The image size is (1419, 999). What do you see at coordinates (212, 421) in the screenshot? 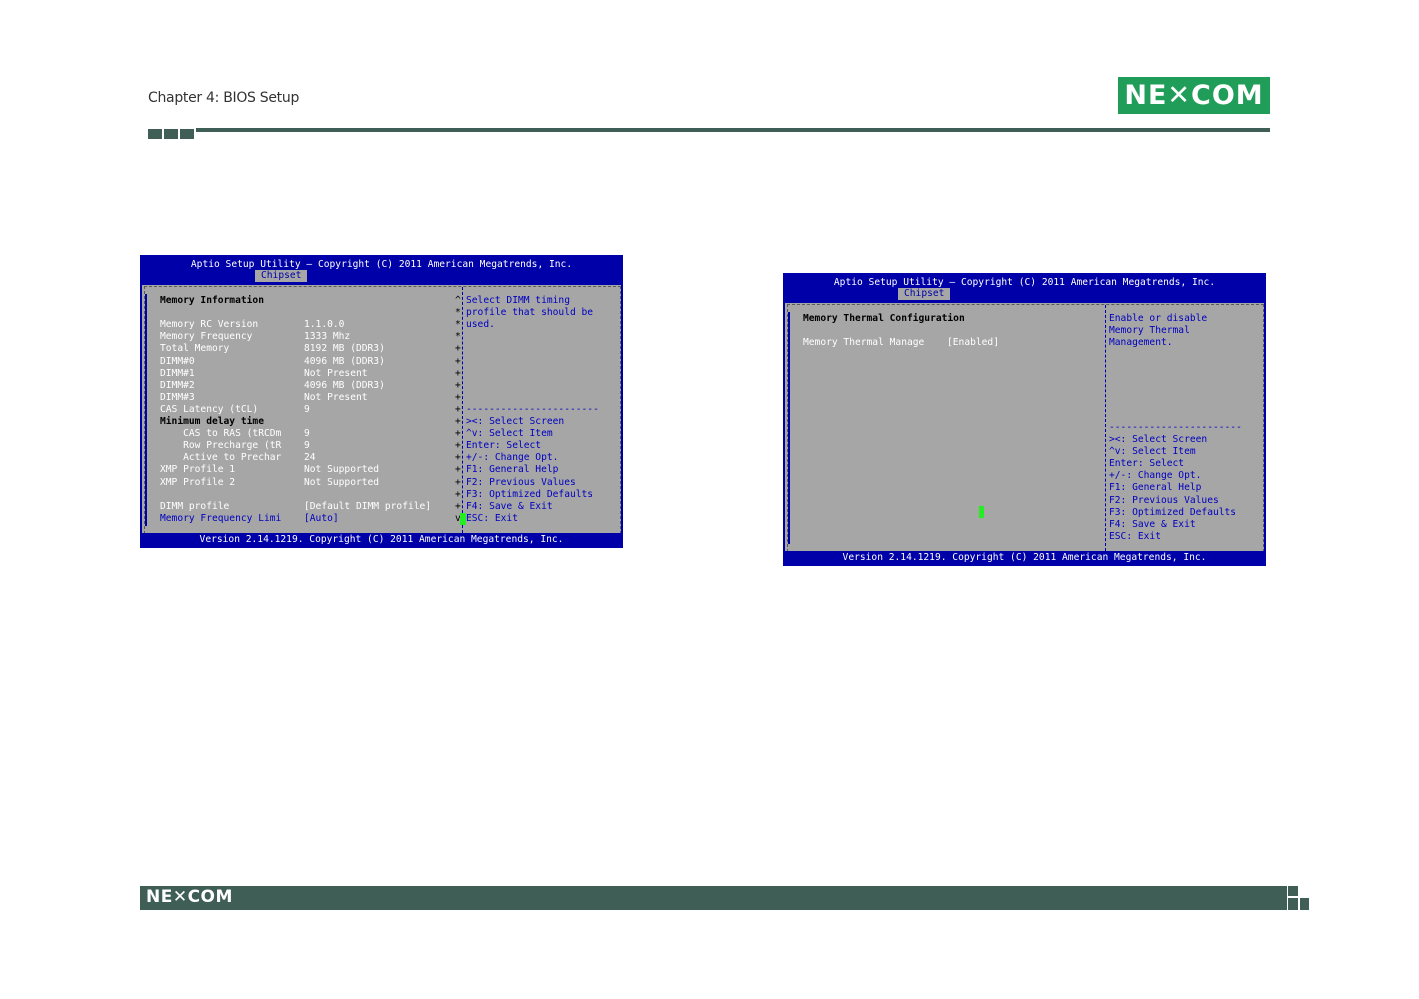
I see `setup-item-label: Minimum delay time` at bounding box center [212, 421].